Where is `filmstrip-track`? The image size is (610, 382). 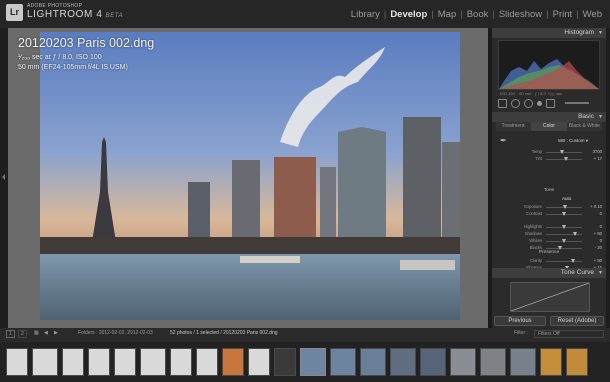 filmstrip-track is located at coordinates (305, 362).